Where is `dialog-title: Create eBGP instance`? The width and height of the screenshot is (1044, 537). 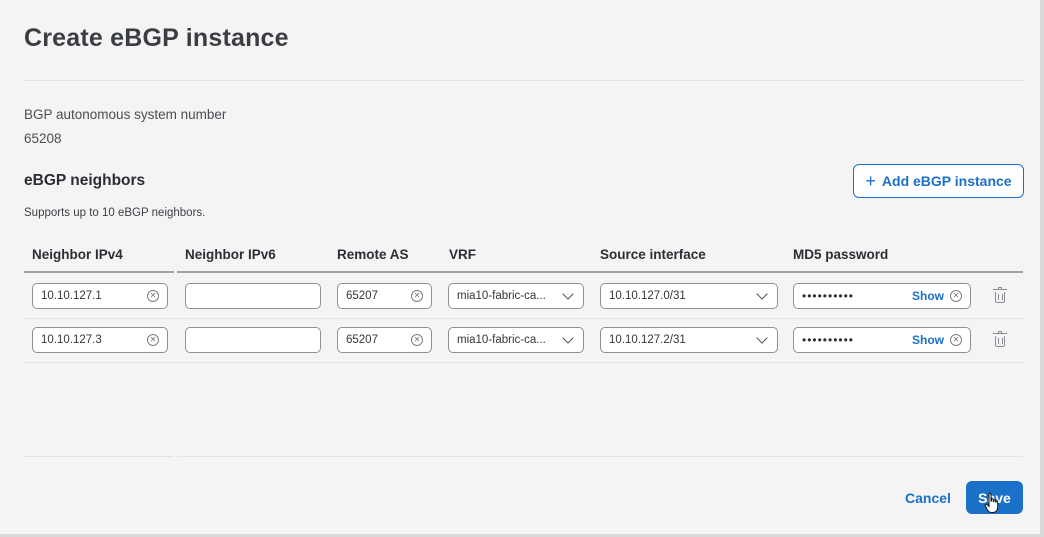
dialog-title: Create eBGP instance is located at coordinates (156, 38).